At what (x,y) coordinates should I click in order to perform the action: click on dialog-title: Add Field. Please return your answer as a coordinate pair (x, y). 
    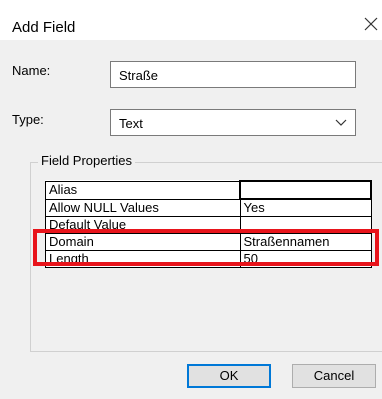
    Looking at the image, I should click on (44, 27).